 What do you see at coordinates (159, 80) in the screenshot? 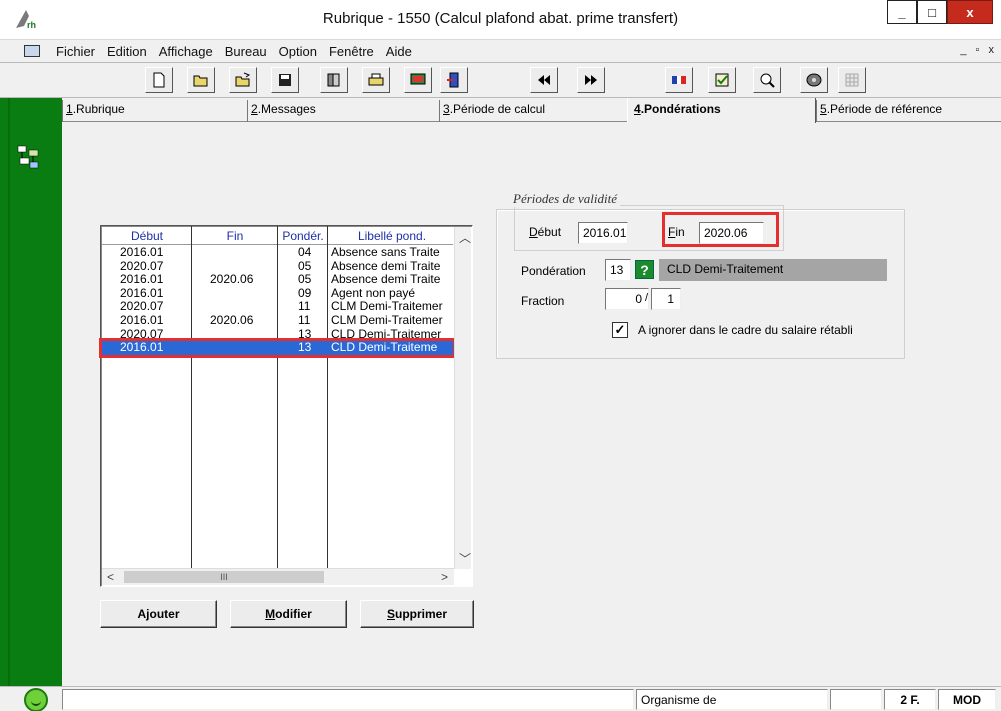
I see `new-document-icon` at bounding box center [159, 80].